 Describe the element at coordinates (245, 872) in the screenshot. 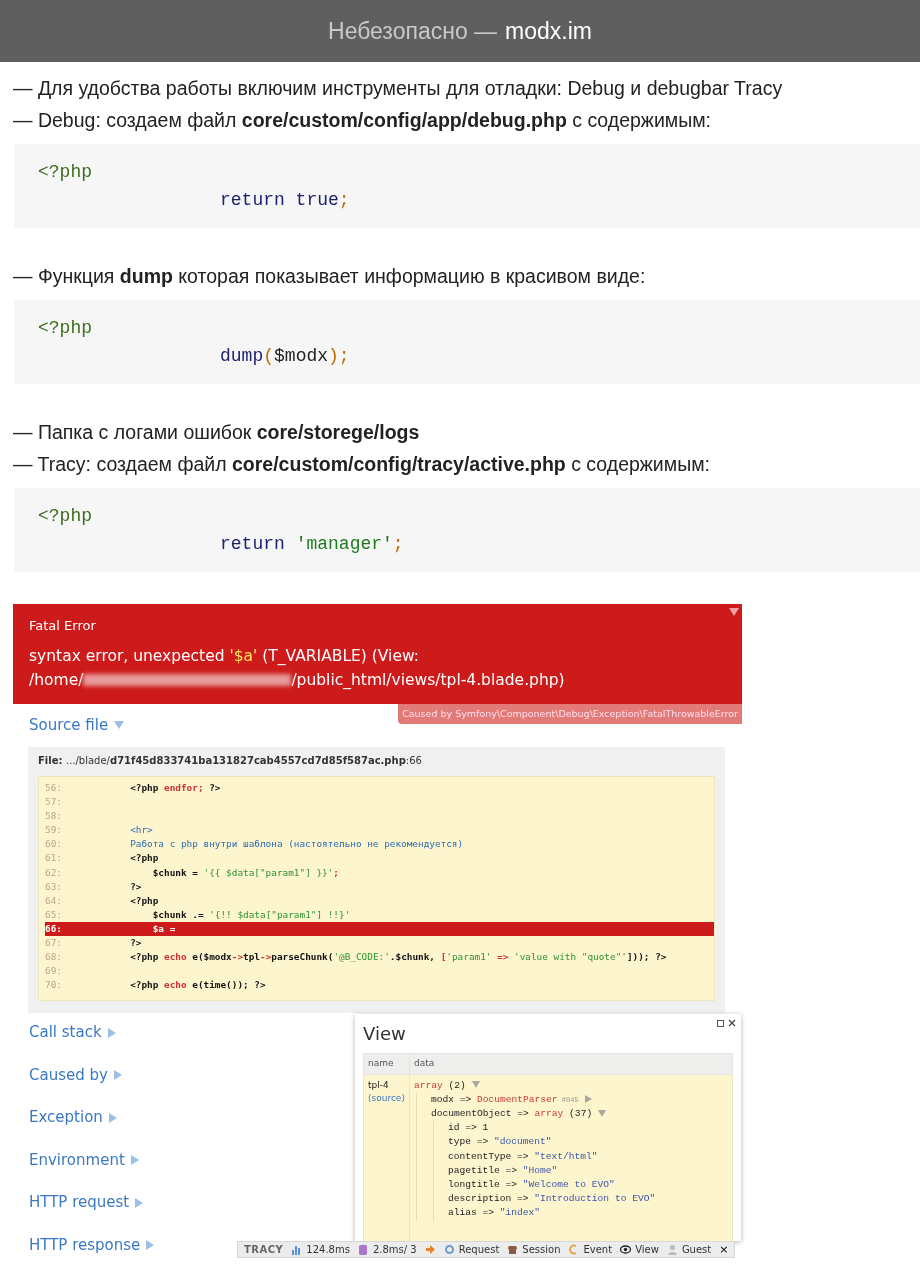

I see `code-text: $chunk = '{{ $data["param1"] }}';` at that location.